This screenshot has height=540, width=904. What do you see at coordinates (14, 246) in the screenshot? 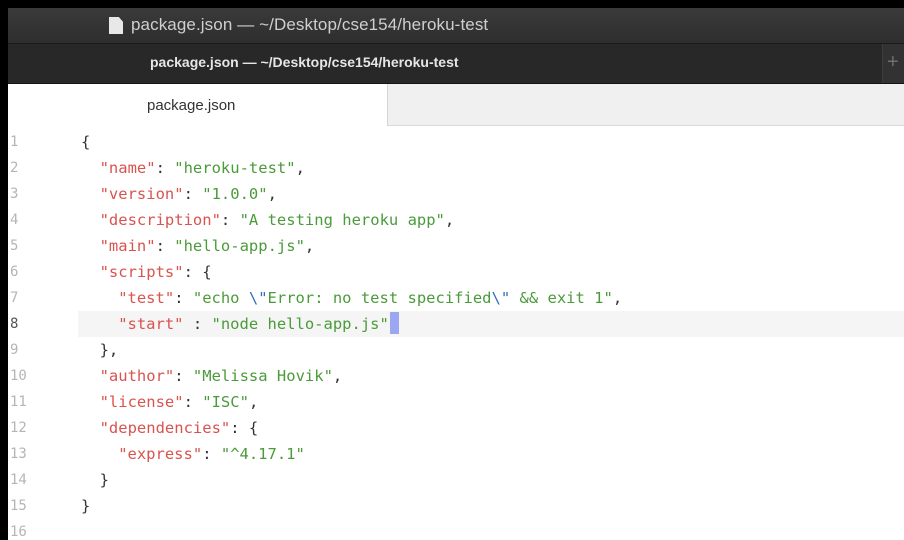
I see `line-number: 5` at bounding box center [14, 246].